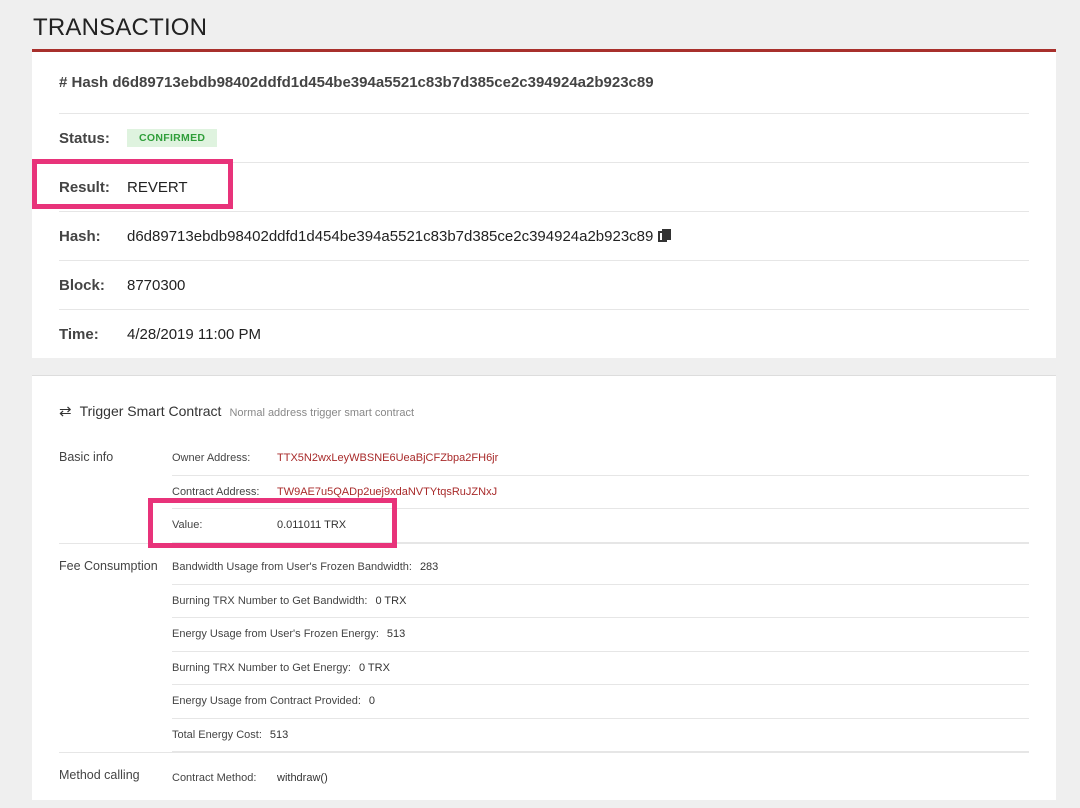 This screenshot has height=808, width=1080. I want to click on status-label: Status:, so click(84, 138).